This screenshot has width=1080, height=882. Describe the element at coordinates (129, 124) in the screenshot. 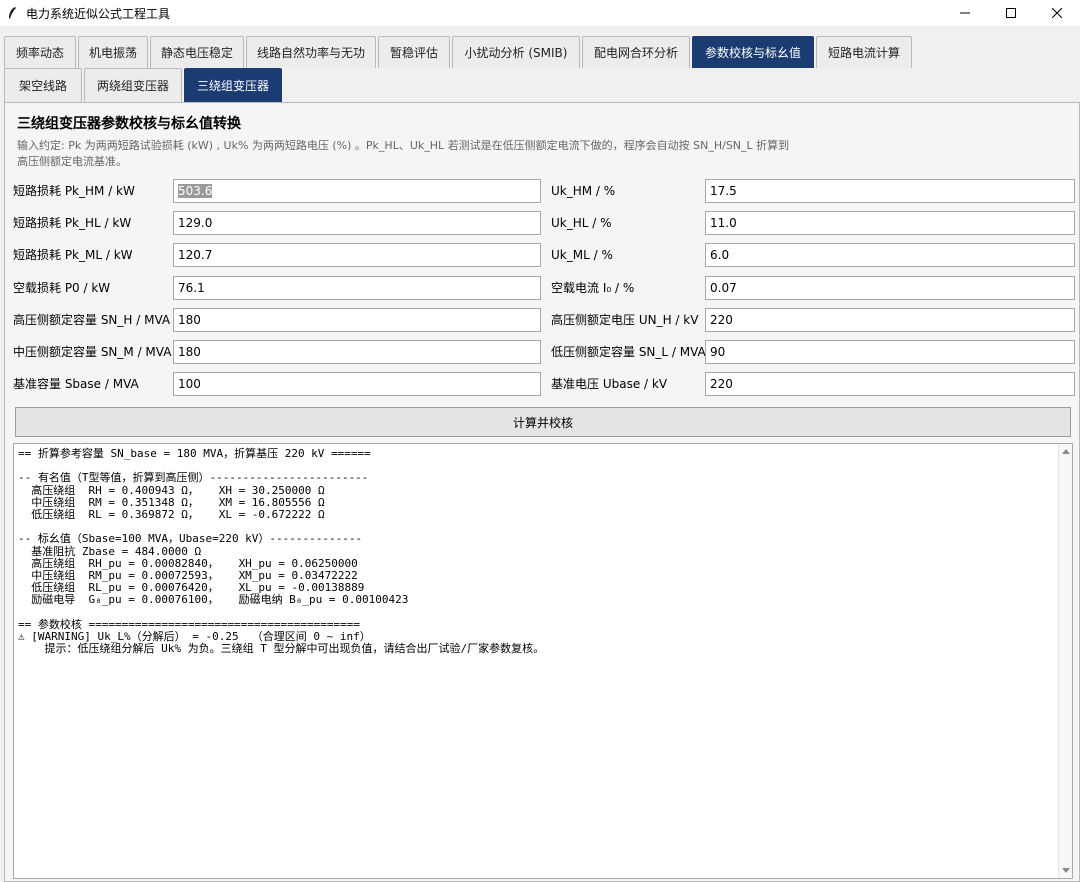

I see `panel-heading: 三绕组变压器参数校核与标幺值转换` at that location.